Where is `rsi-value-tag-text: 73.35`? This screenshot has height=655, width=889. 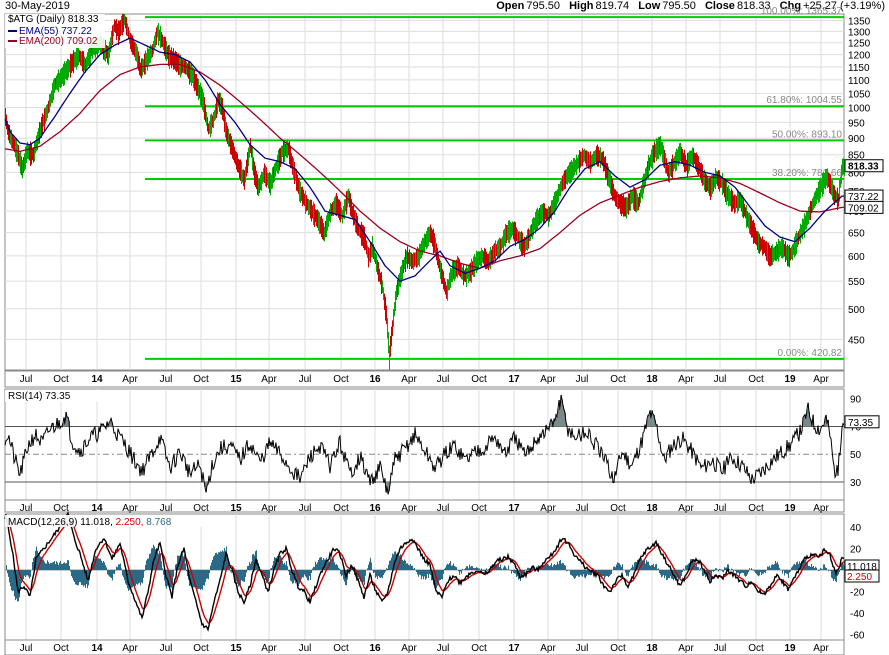
rsi-value-tag-text: 73.35 is located at coordinates (860, 423).